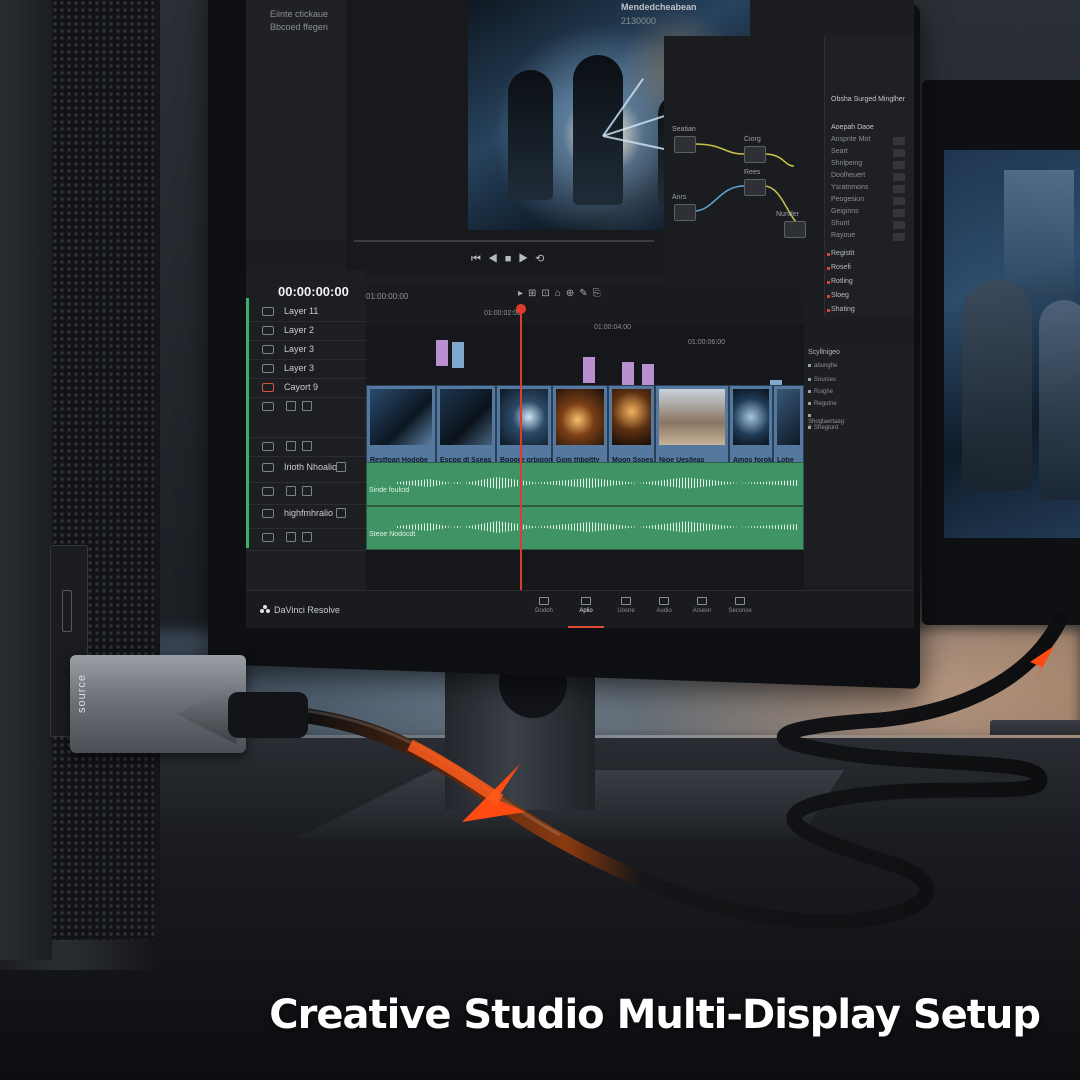 Image resolution: width=1080 pixels, height=1080 pixels. Describe the element at coordinates (268, 715) in the screenshot. I see `connector-boot` at that location.